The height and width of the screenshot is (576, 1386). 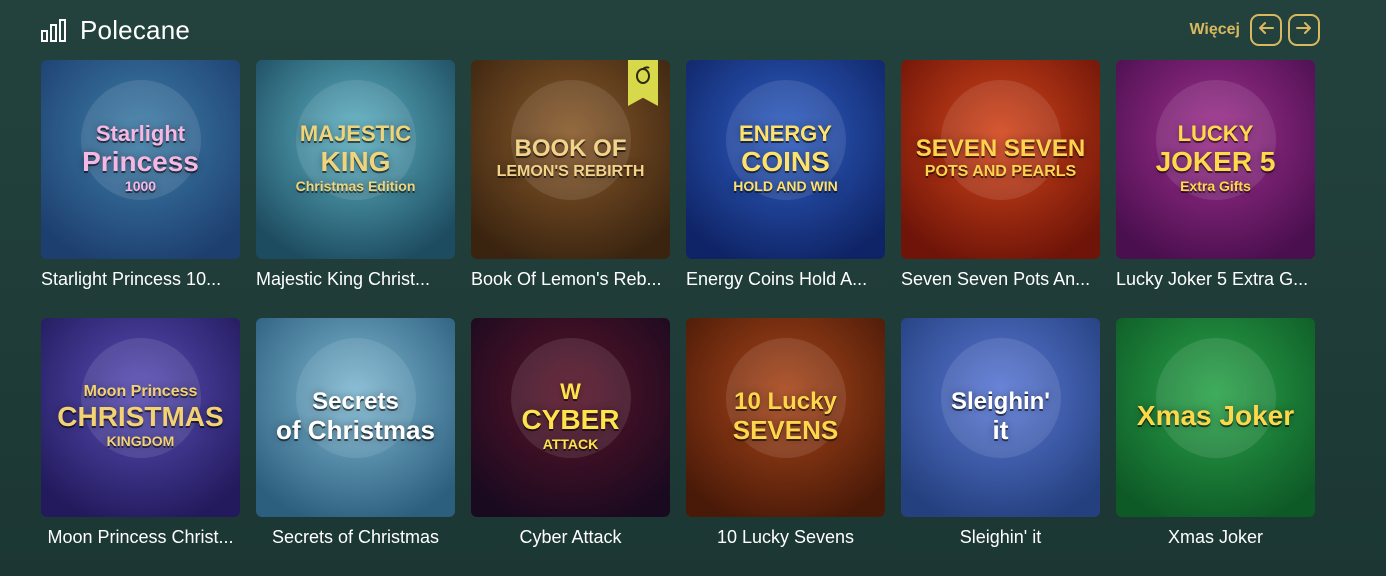 I want to click on game-title: Secrets of Christmas, so click(x=355, y=539).